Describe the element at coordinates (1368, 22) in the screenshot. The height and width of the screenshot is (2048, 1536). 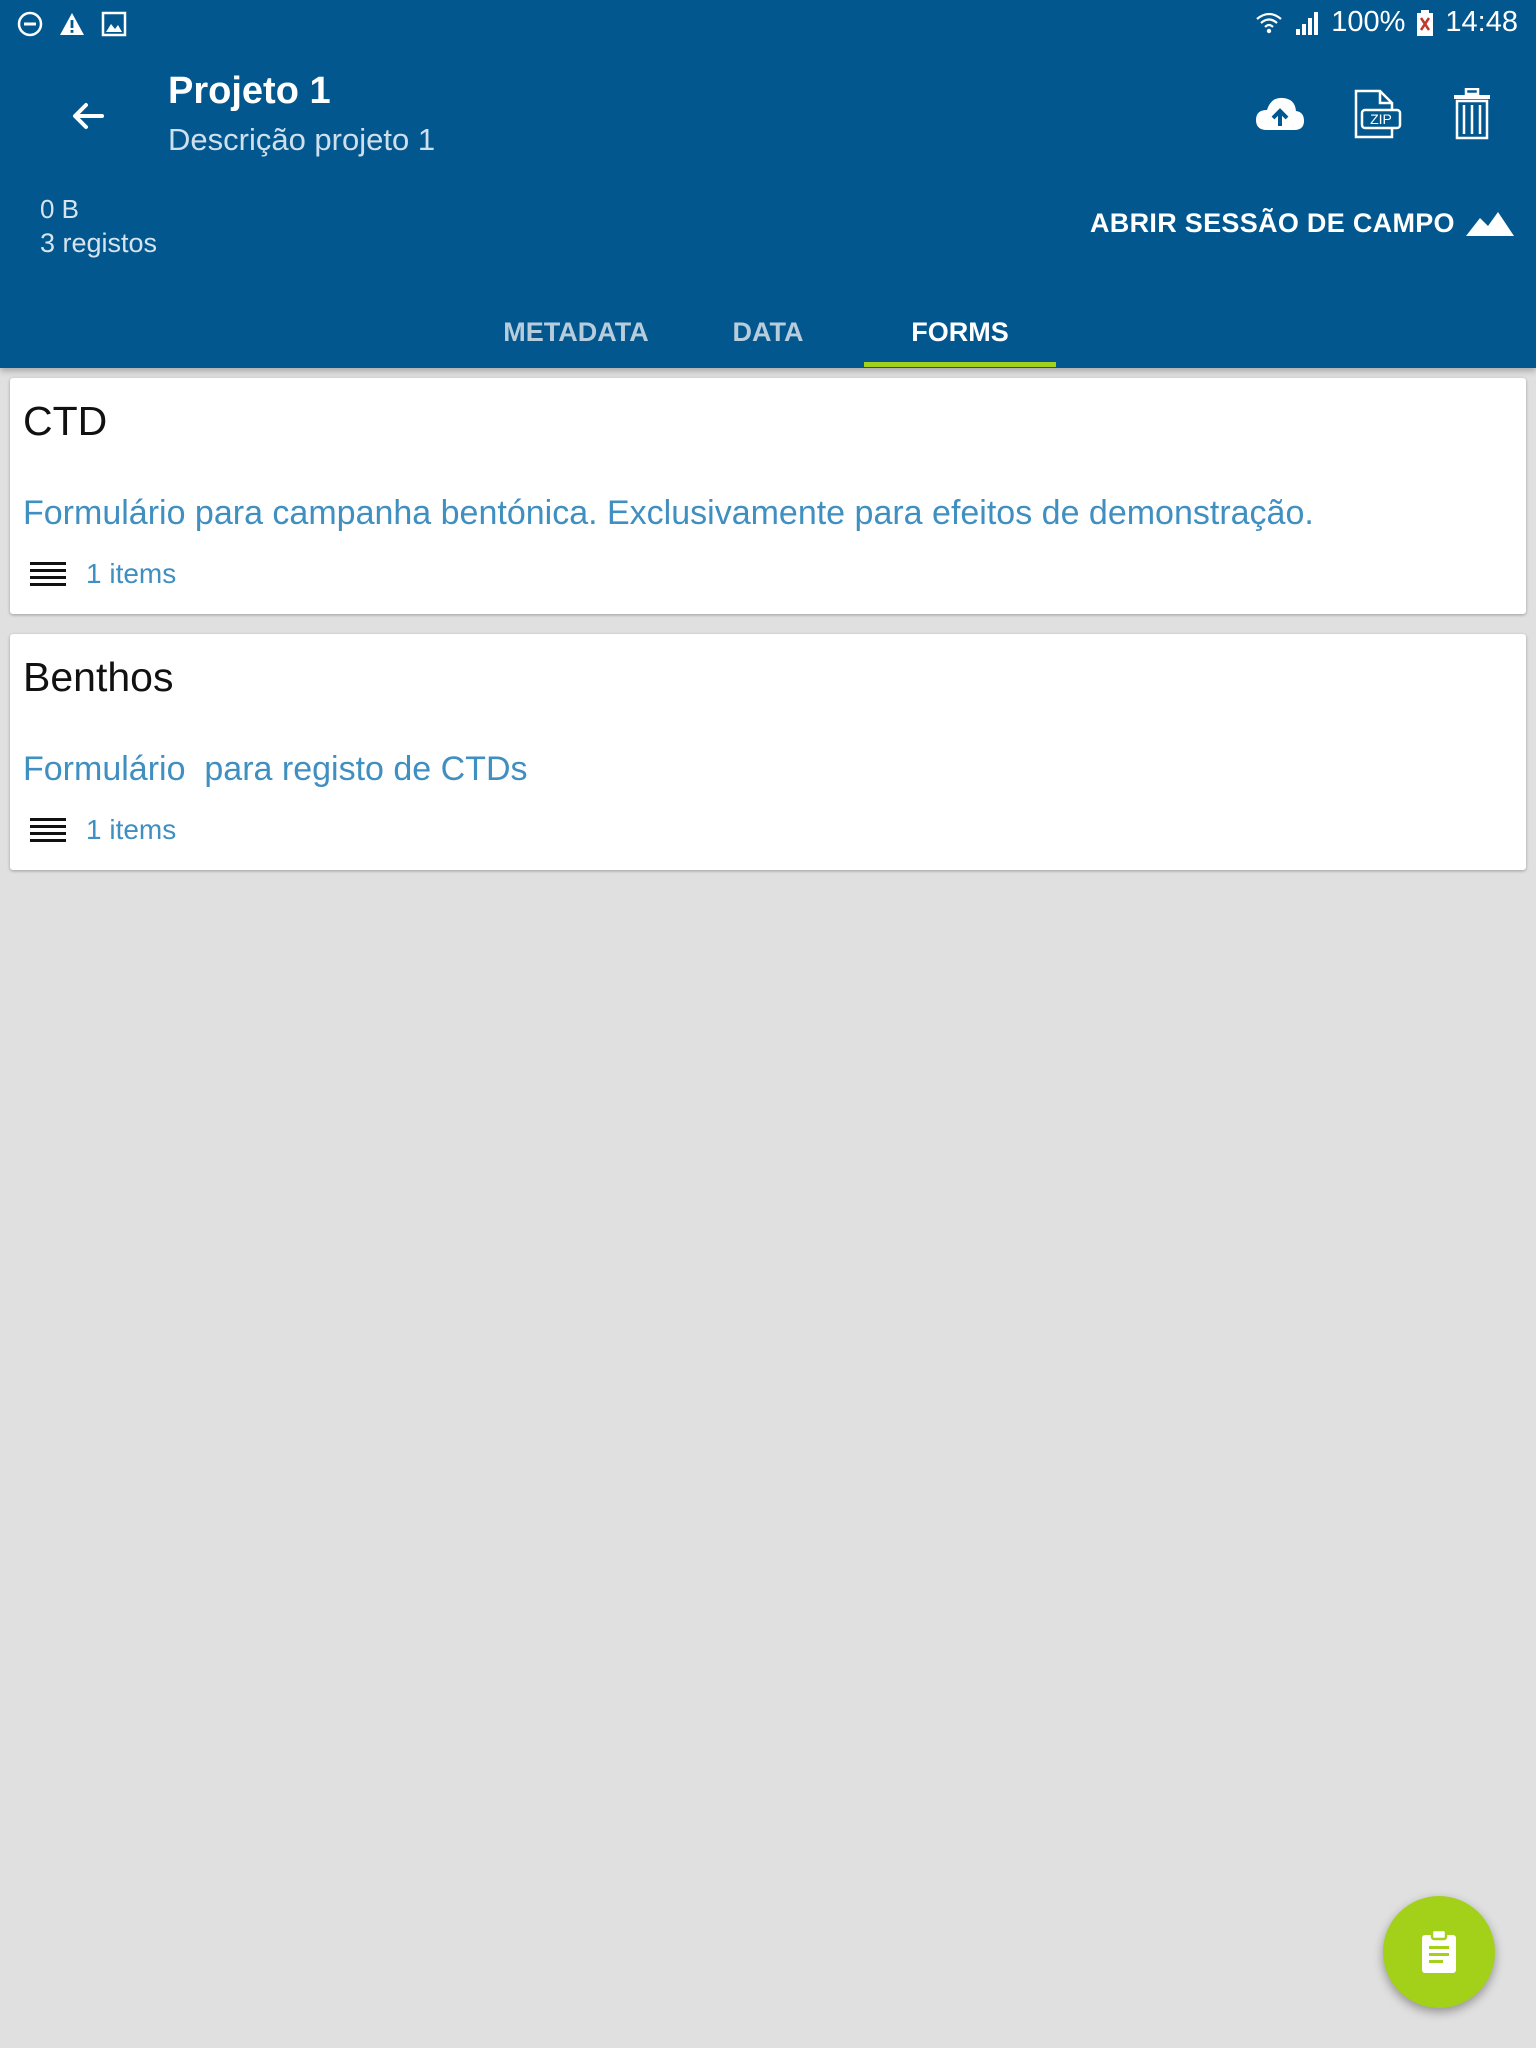
I see `battery-percent: 100%` at that location.